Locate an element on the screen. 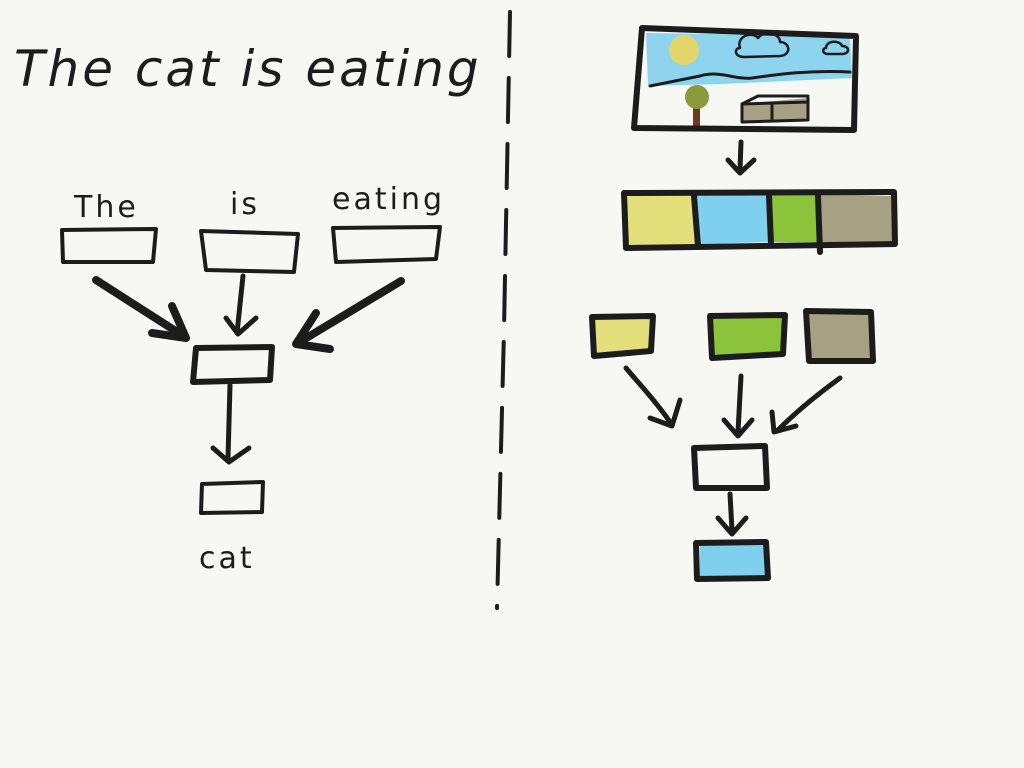 Image resolution: width=1024 pixels, height=768 pixels. patch-blue is located at coordinates (734, 218).